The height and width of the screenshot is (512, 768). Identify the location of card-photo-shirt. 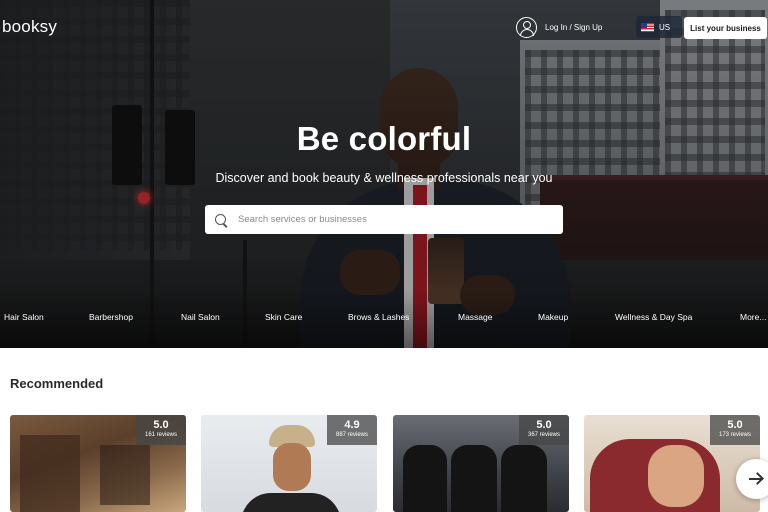
(291, 502).